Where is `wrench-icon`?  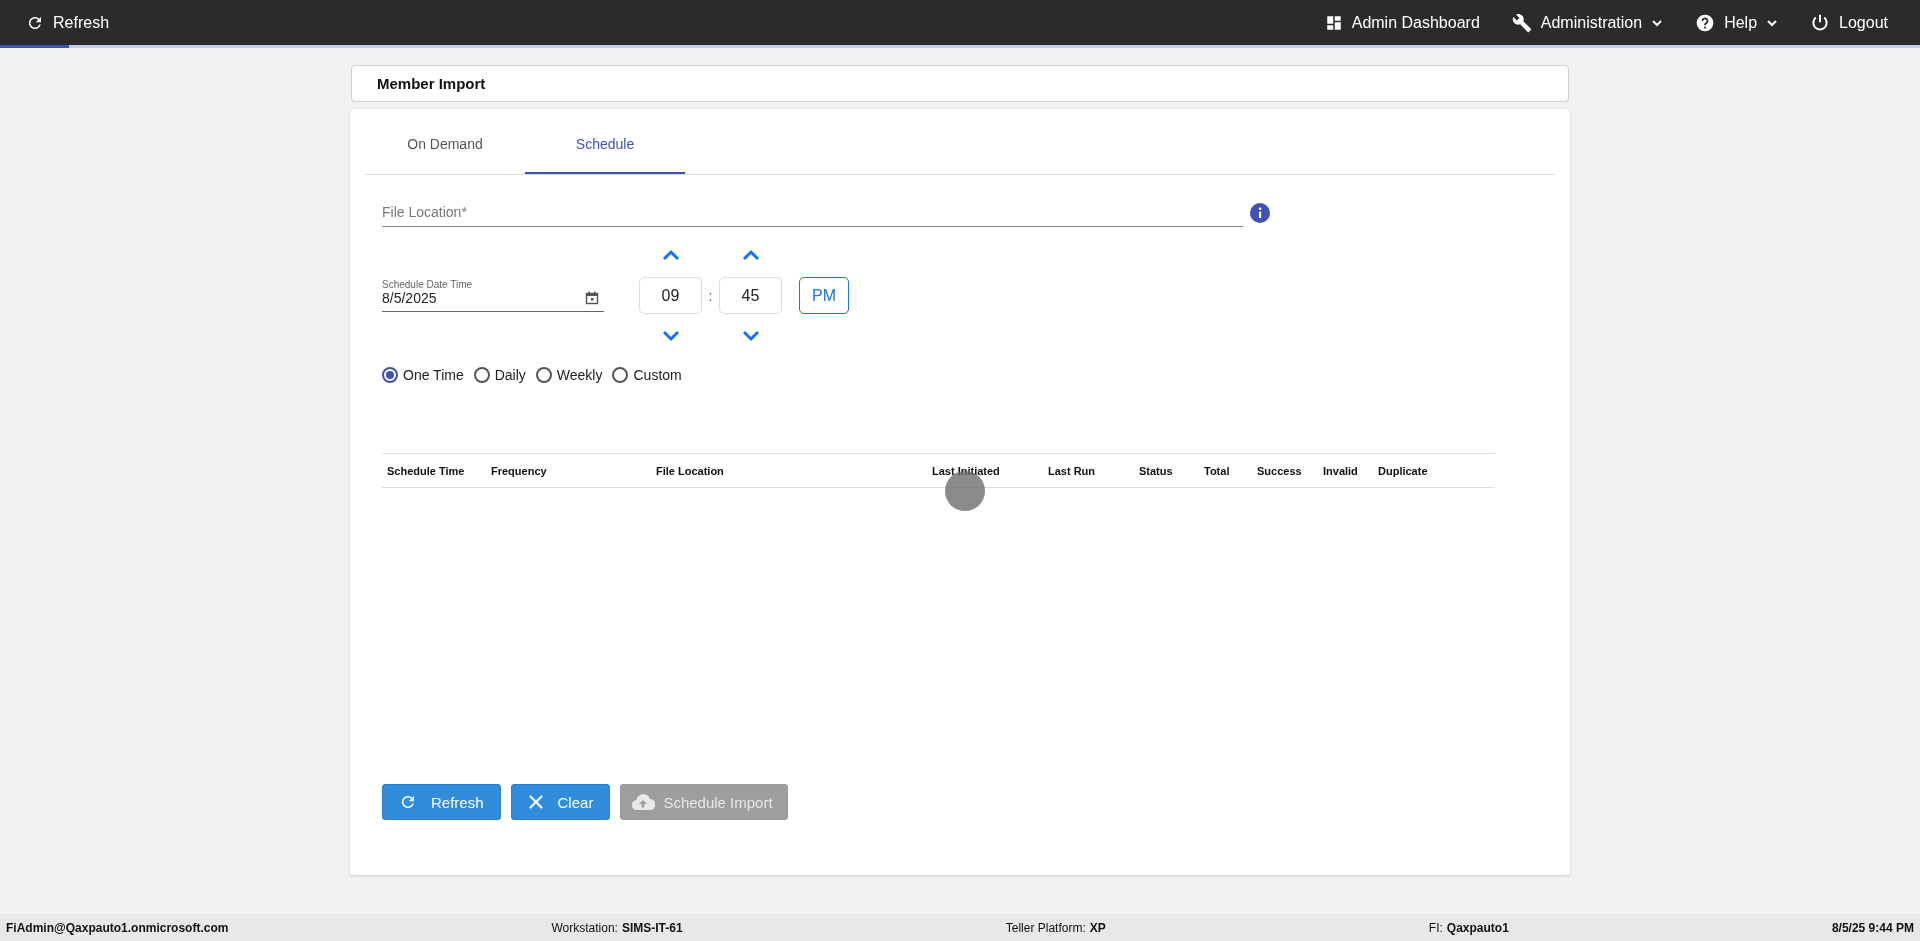
wrench-icon is located at coordinates (1521, 22).